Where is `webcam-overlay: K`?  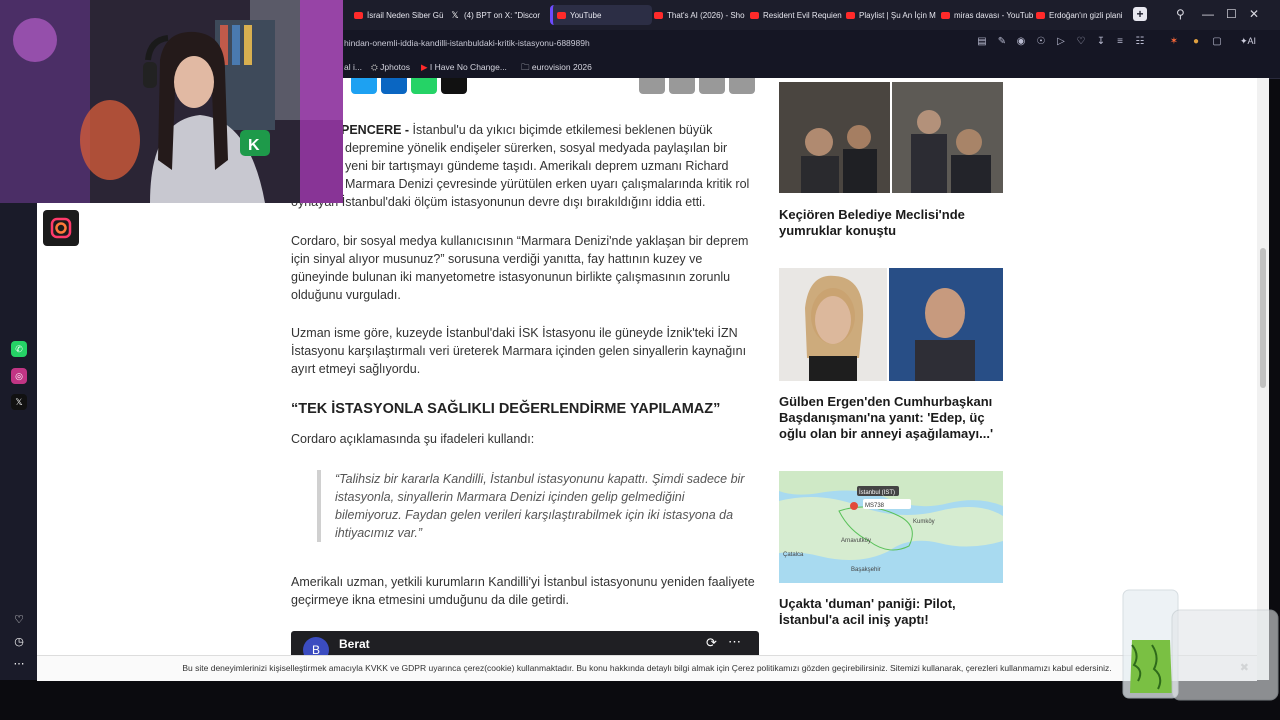
webcam-overlay: K is located at coordinates (171, 101).